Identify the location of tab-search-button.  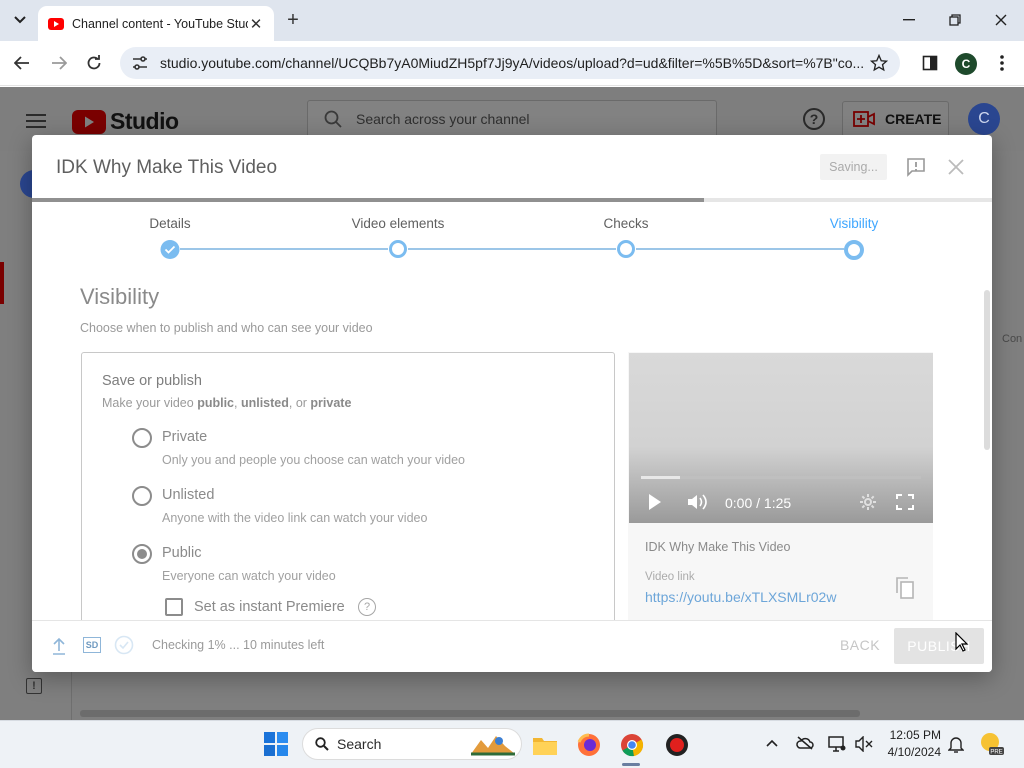
(20, 20).